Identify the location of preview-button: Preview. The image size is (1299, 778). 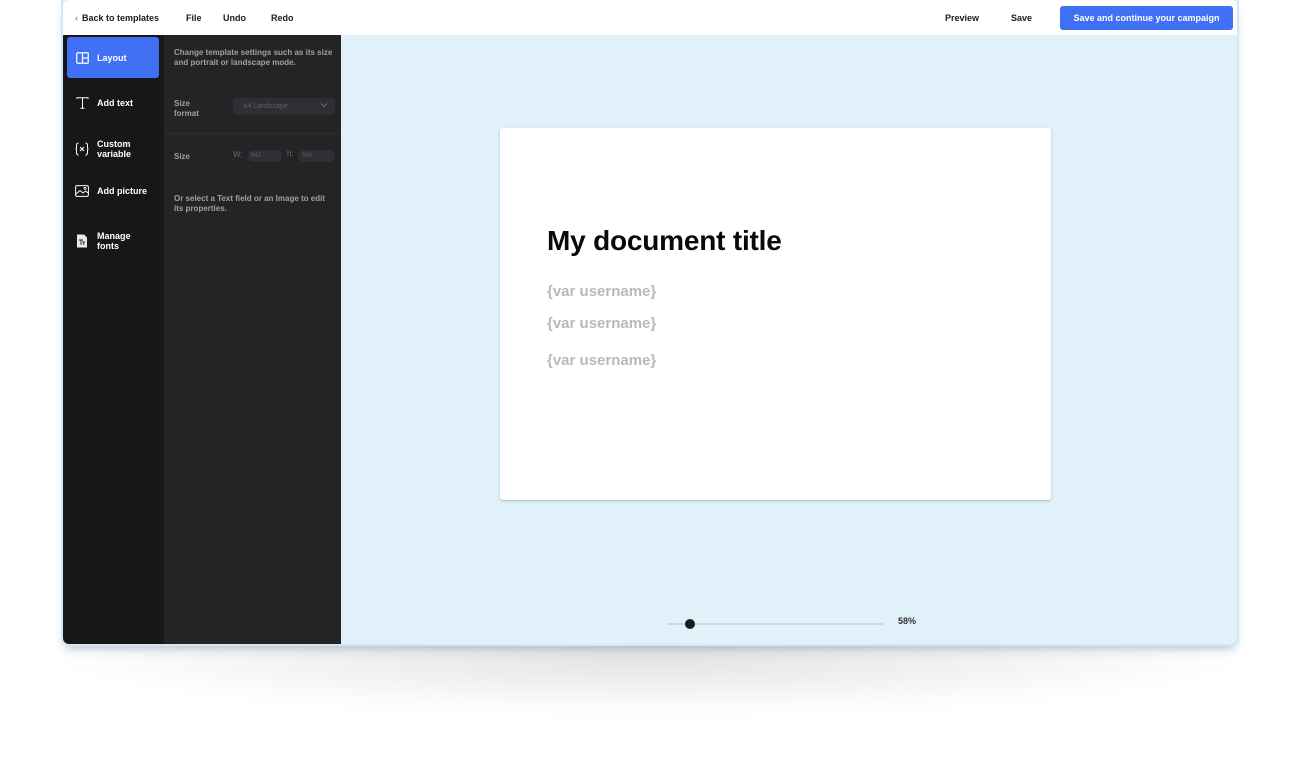
(962, 18).